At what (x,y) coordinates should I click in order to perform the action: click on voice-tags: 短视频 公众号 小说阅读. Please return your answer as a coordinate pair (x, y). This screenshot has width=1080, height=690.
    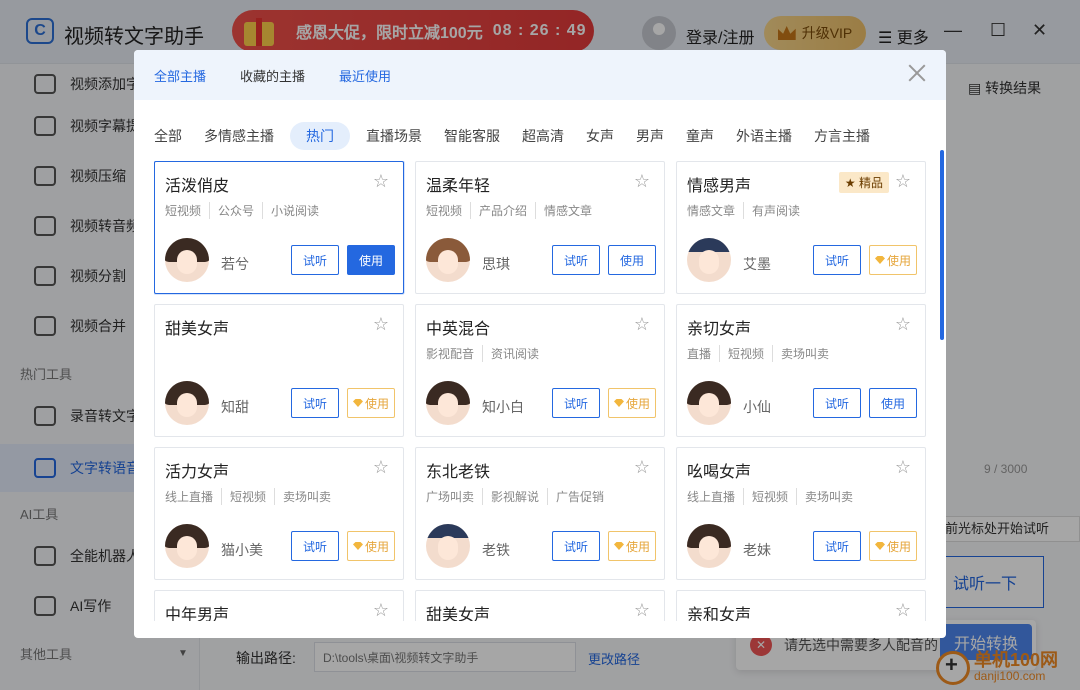
    Looking at the image, I should click on (250, 210).